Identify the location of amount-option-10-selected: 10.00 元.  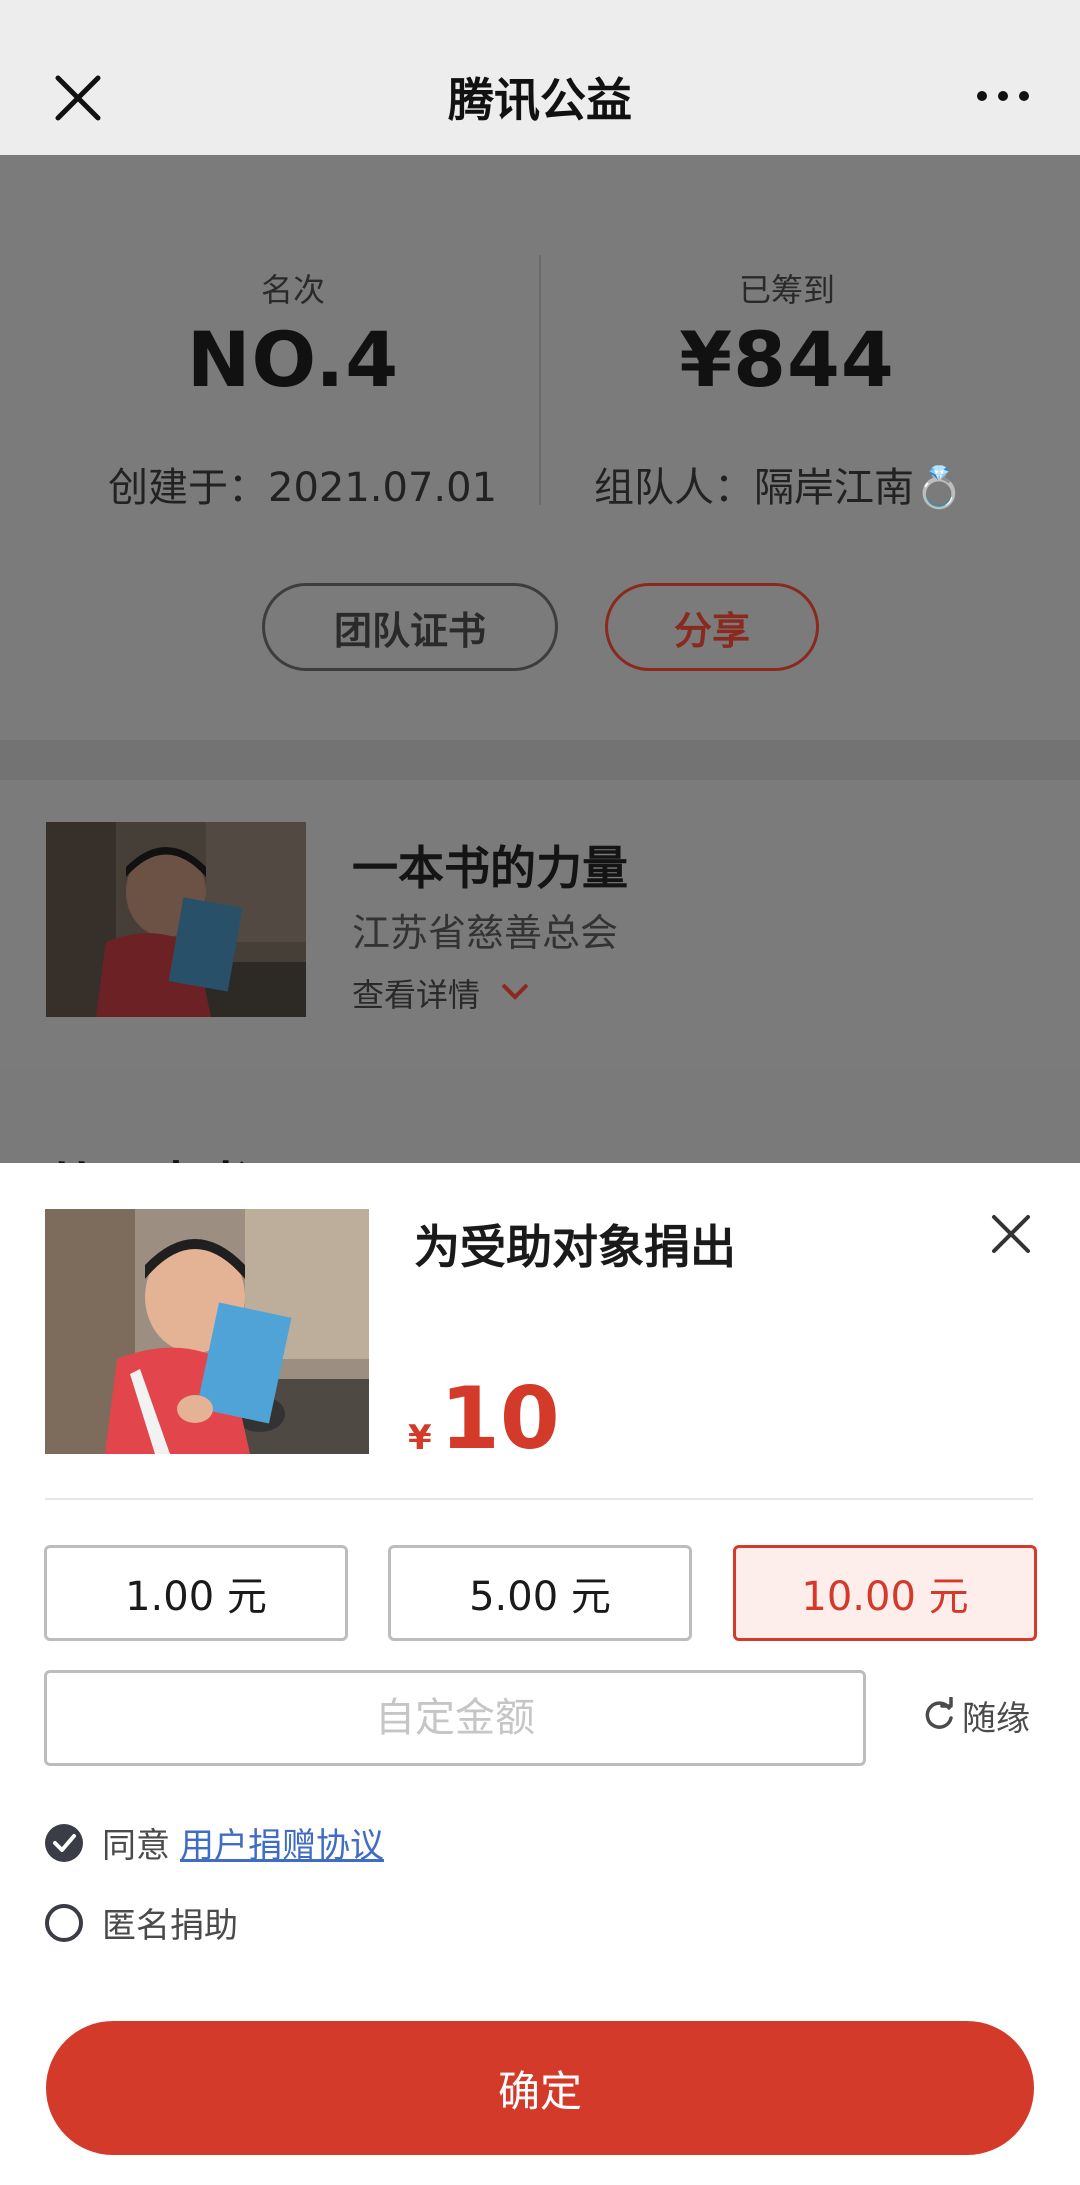
(885, 1593).